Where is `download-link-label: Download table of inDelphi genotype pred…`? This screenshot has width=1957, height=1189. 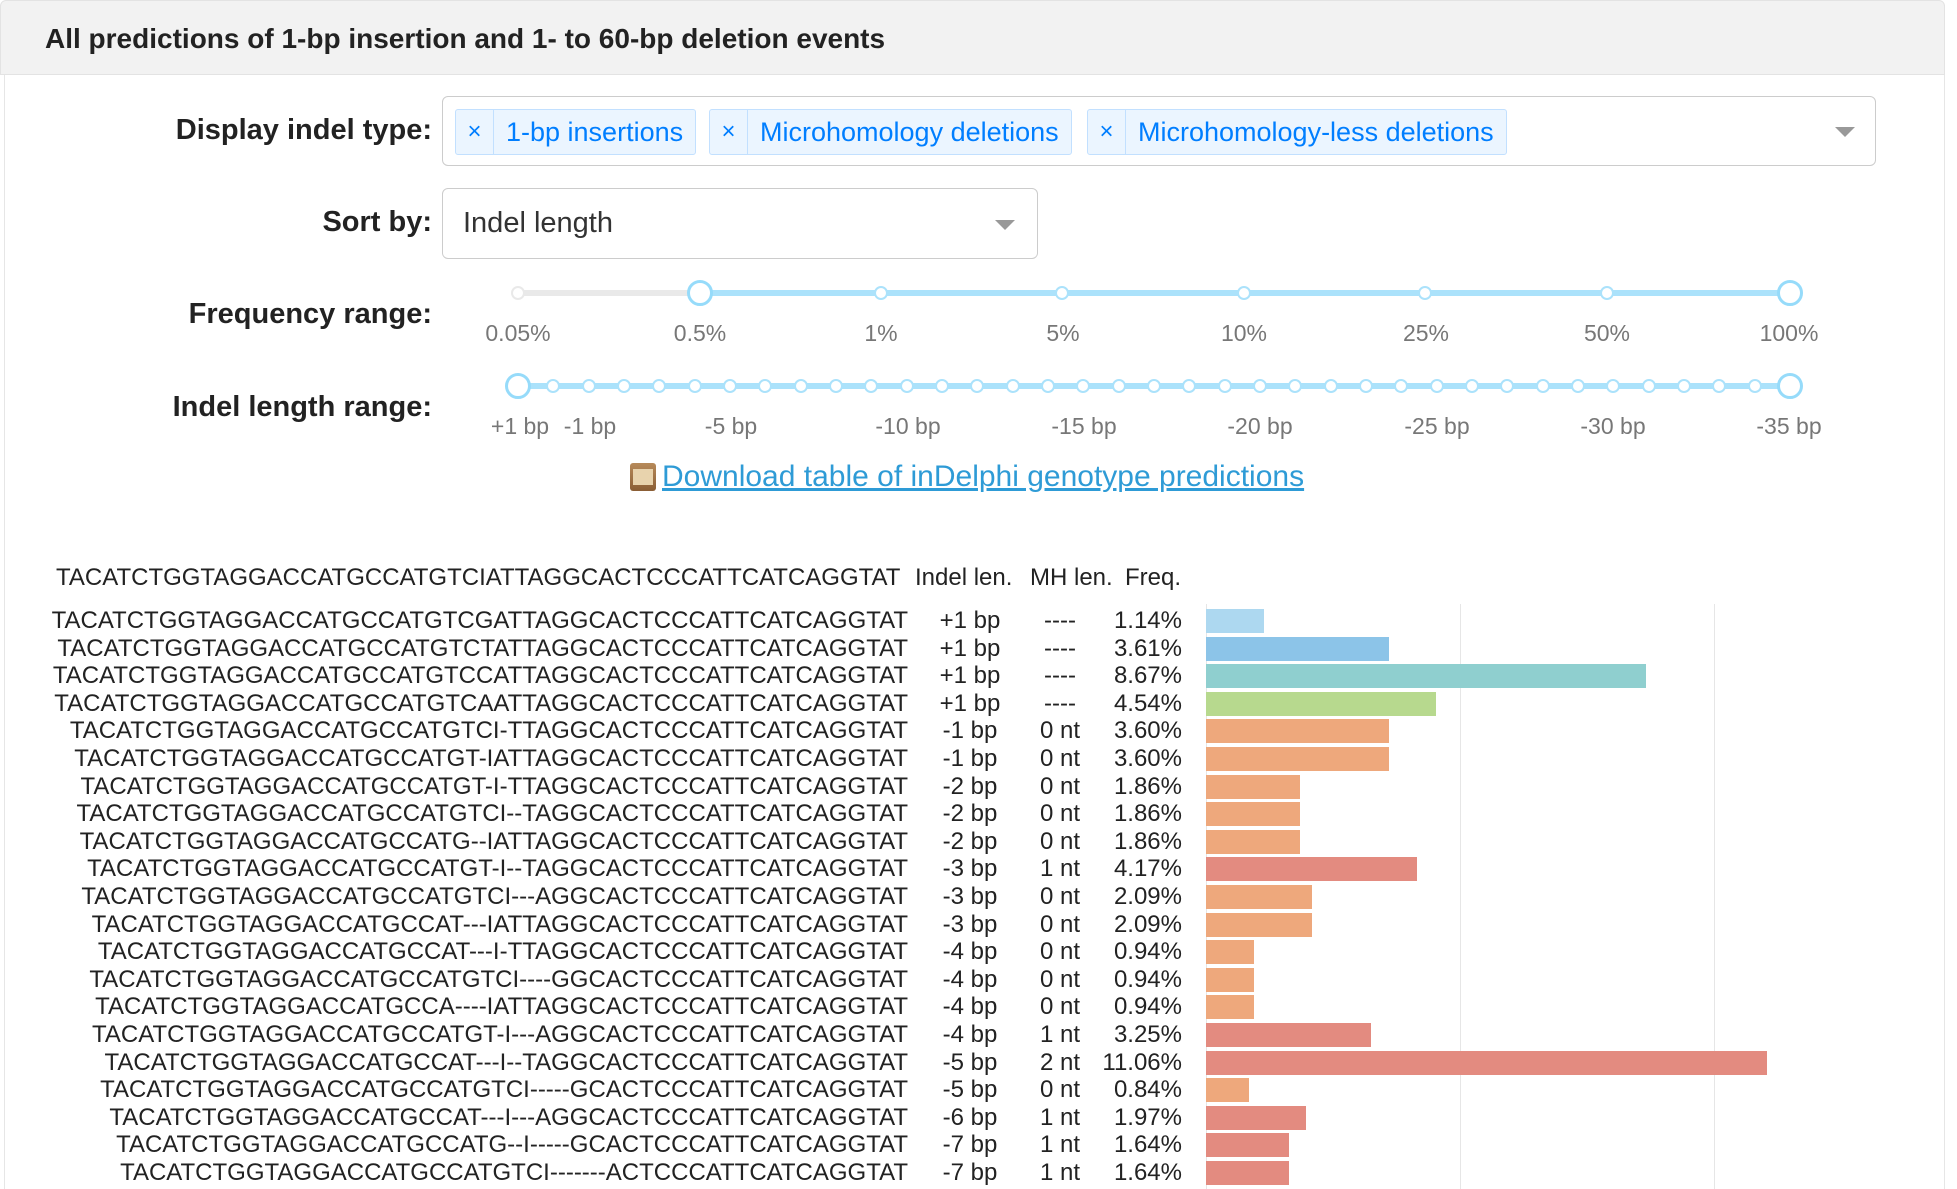 download-link-label: Download table of inDelphi genotype pred… is located at coordinates (983, 476).